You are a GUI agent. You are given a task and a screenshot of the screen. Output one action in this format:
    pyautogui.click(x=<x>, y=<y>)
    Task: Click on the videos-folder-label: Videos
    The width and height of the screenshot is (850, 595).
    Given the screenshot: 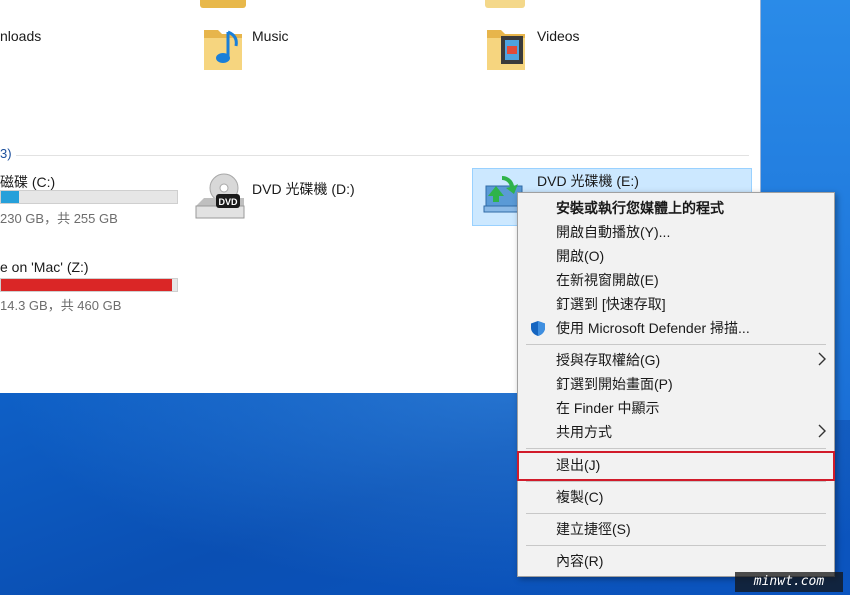 What is the action you would take?
    pyautogui.click(x=558, y=36)
    